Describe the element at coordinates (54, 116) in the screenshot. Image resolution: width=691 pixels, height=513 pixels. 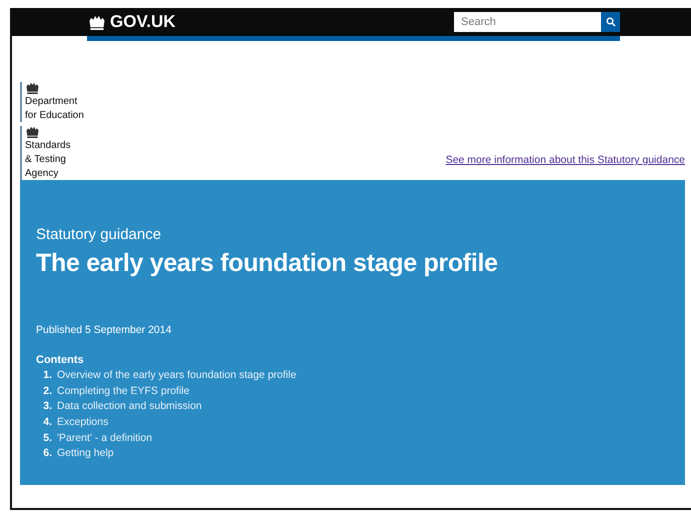
I see `organisation-name: for Education` at that location.